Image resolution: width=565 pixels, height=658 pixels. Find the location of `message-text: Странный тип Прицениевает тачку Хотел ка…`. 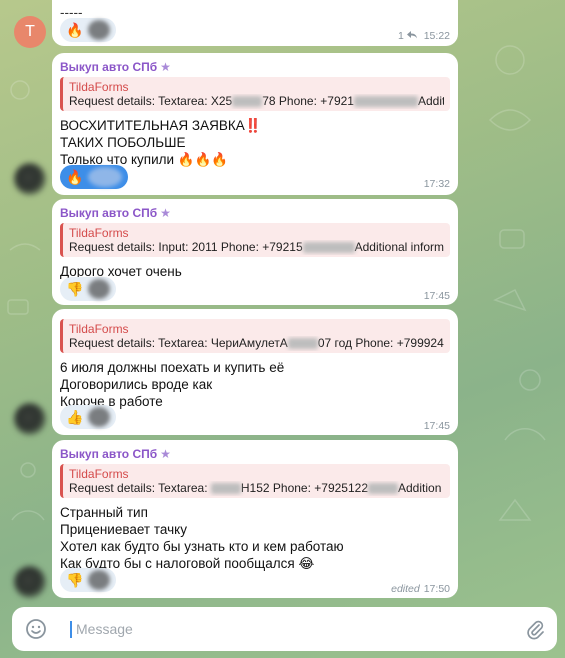

message-text: Странный тип Прицениевает тачку Хотел ка… is located at coordinates (202, 538).